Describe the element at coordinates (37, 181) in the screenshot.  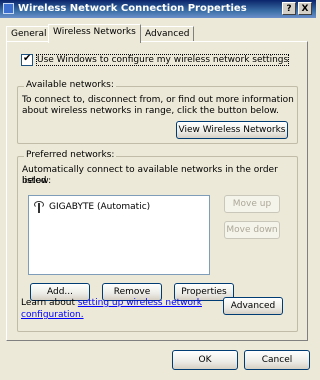
I see `preferred-description-2: below:` at that location.